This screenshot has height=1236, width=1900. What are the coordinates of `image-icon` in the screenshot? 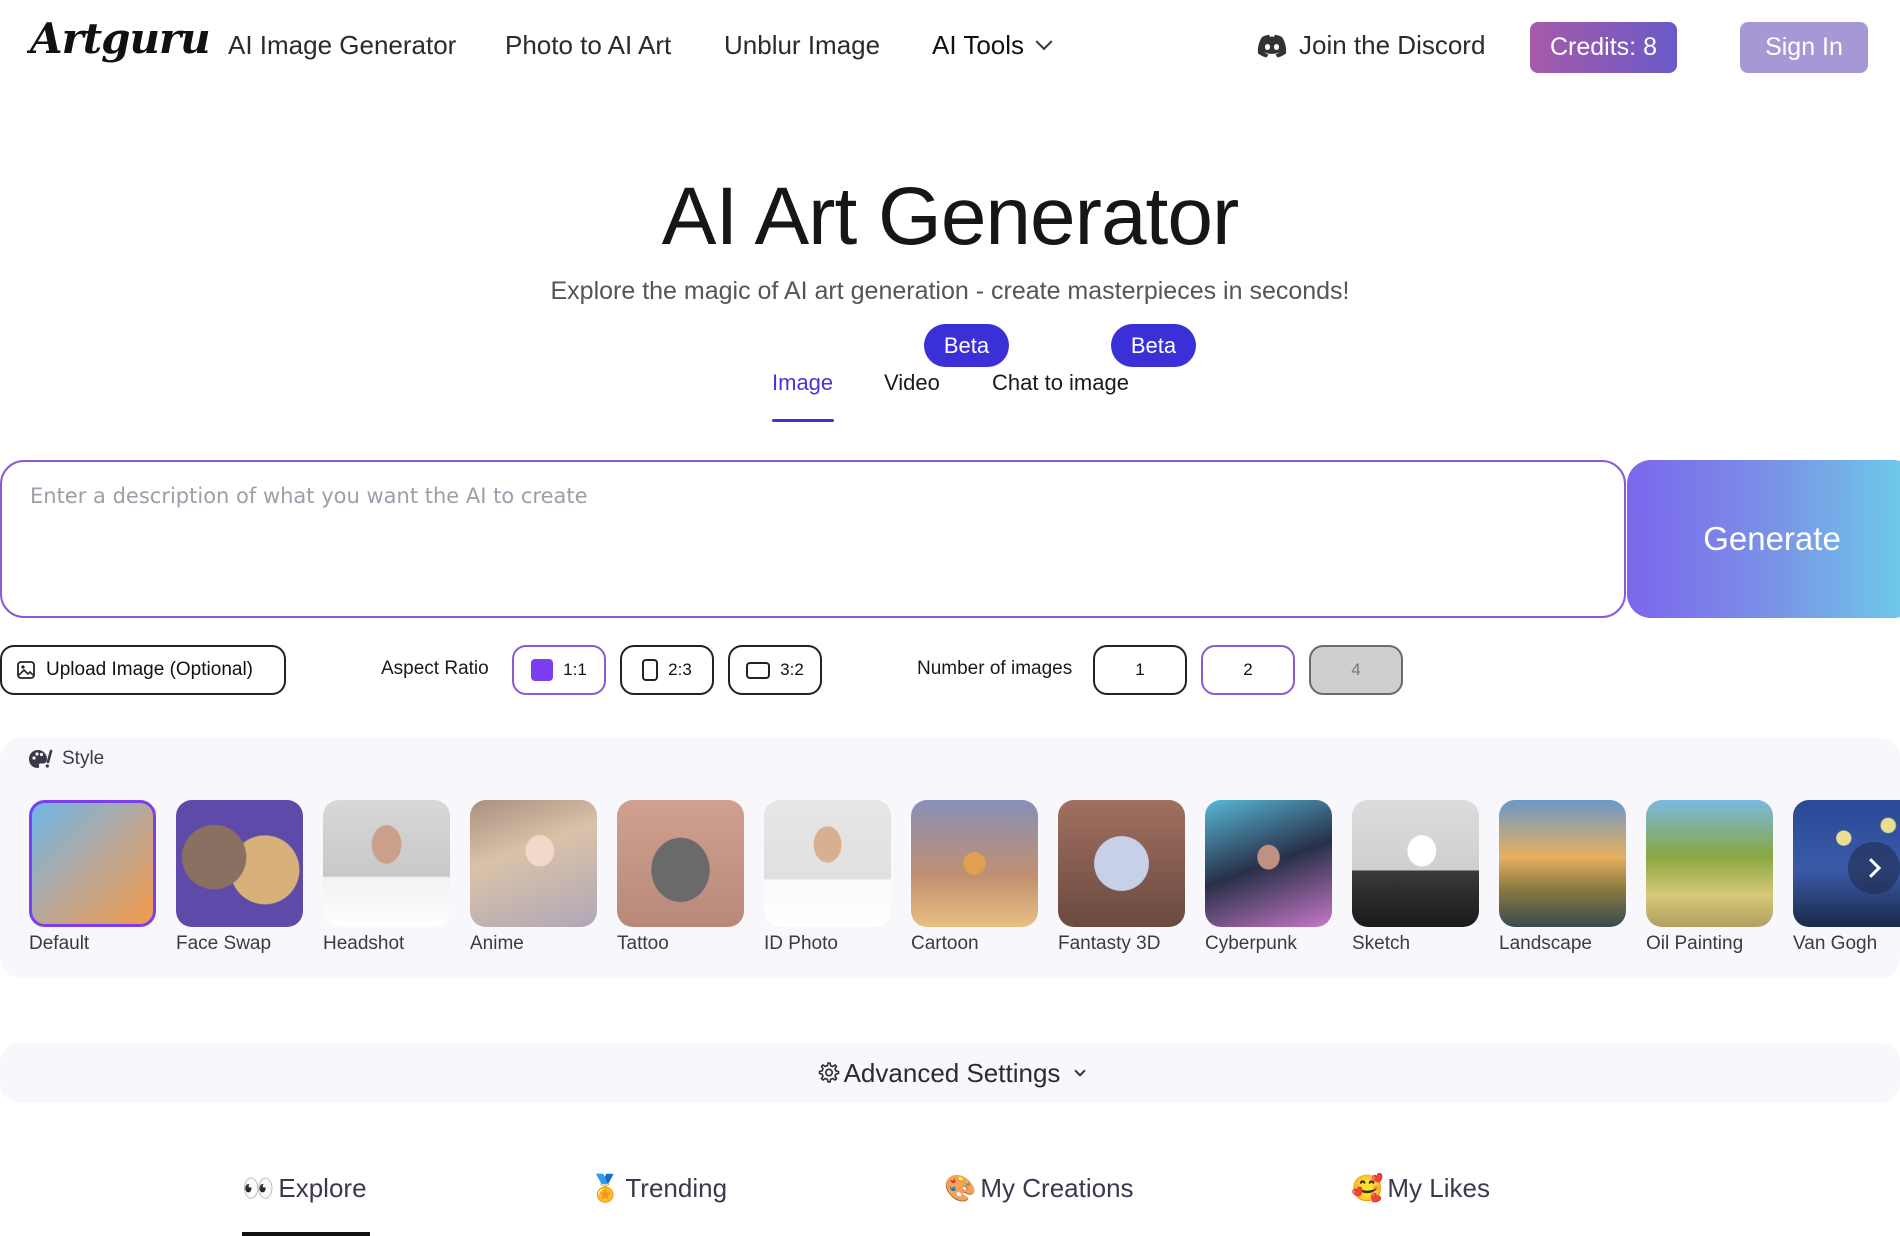 It's located at (26, 670).